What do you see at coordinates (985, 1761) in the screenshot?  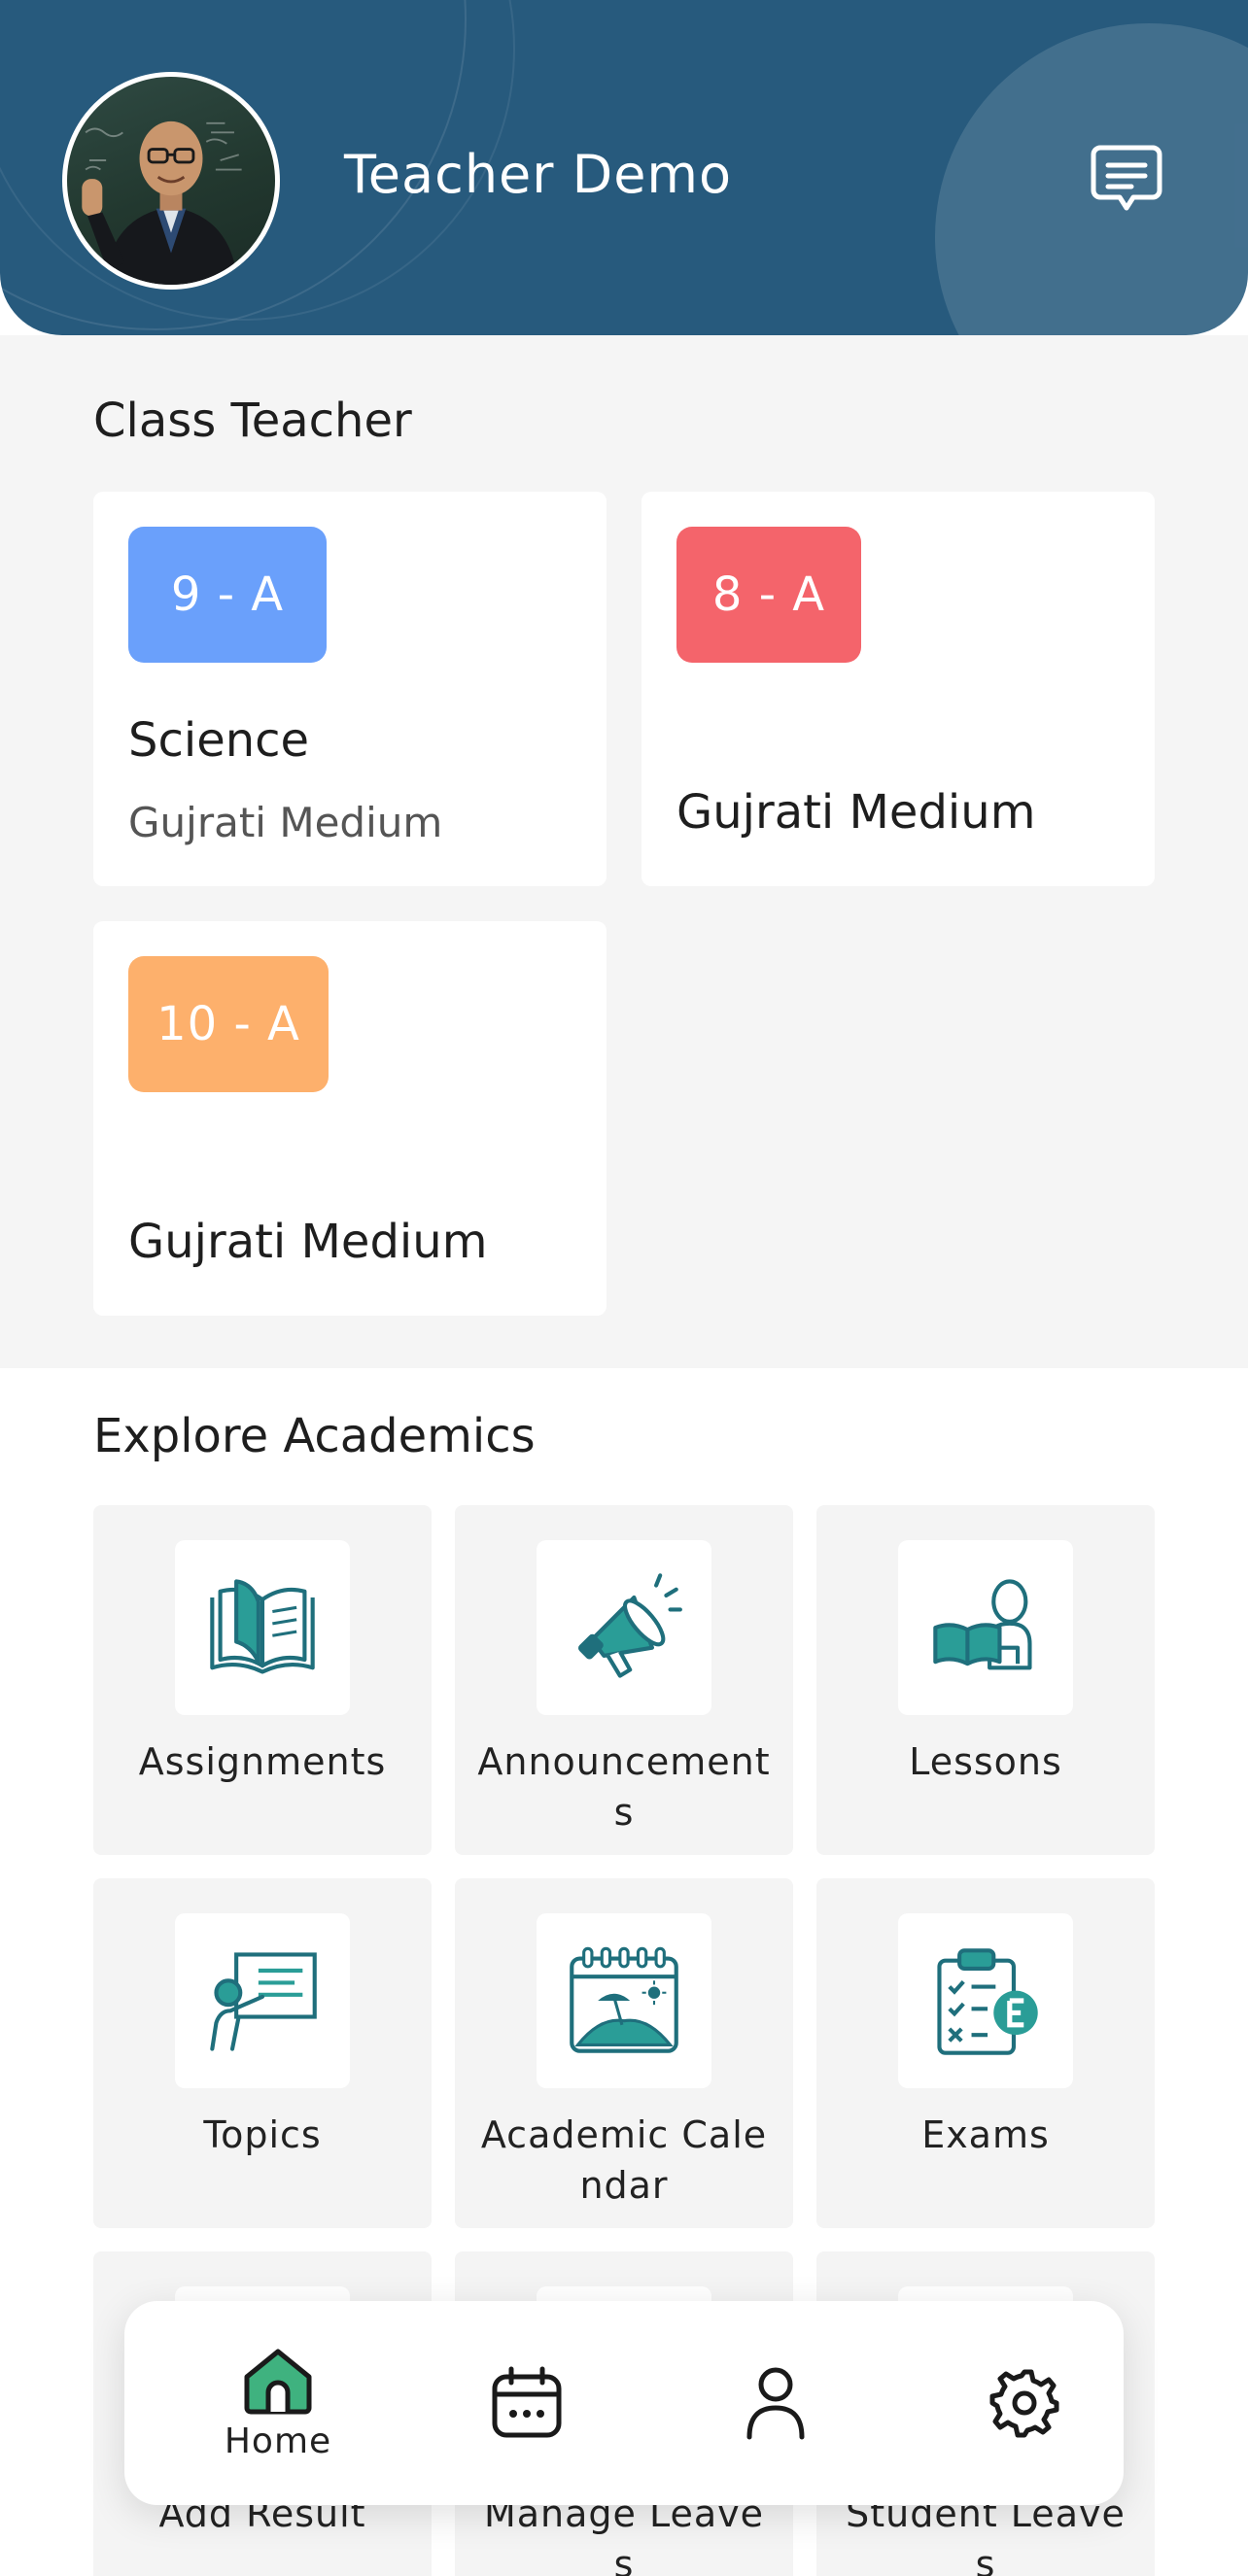 I see `tile-label: Lessons` at bounding box center [985, 1761].